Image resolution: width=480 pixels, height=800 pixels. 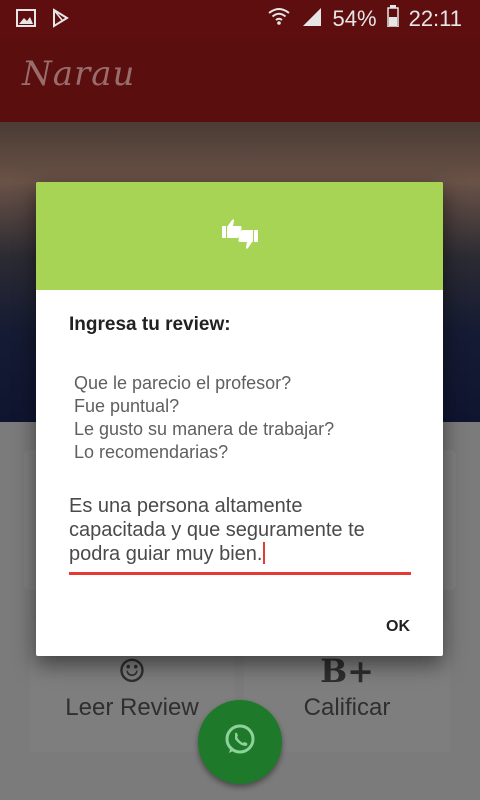 What do you see at coordinates (435, 18) in the screenshot?
I see `clock: 22:11` at bounding box center [435, 18].